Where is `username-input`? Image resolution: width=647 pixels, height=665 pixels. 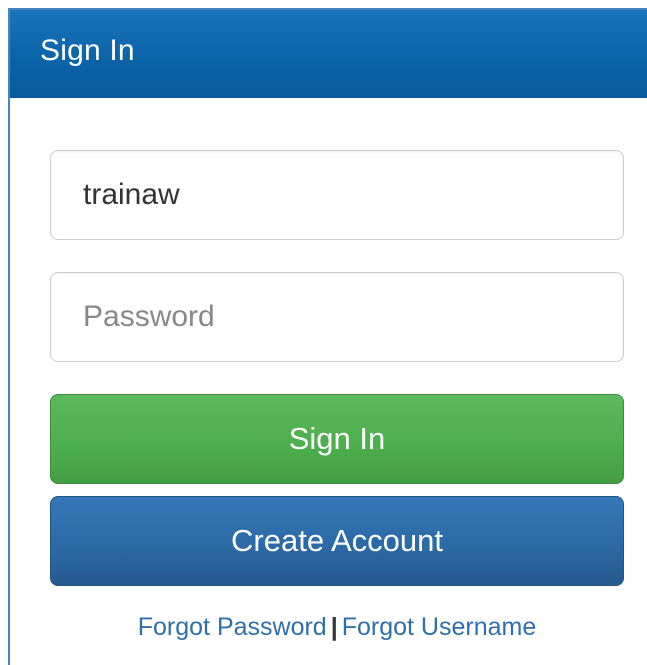 username-input is located at coordinates (337, 195).